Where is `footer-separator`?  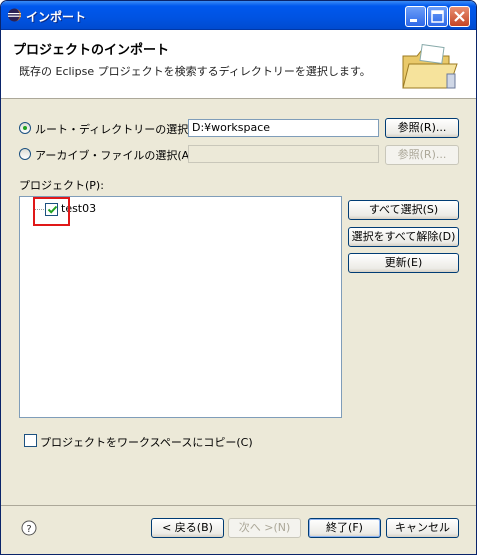
footer-separator is located at coordinates (238, 505).